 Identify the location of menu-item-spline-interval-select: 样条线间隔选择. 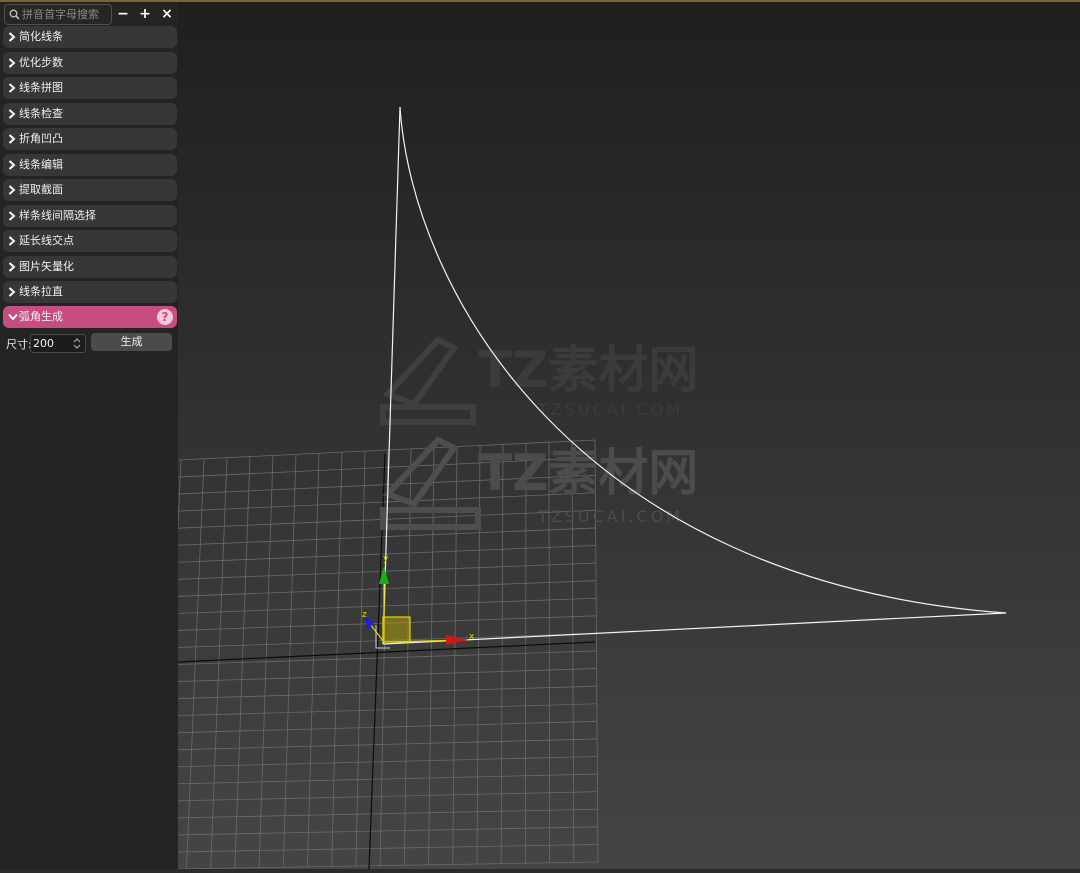
(90, 215).